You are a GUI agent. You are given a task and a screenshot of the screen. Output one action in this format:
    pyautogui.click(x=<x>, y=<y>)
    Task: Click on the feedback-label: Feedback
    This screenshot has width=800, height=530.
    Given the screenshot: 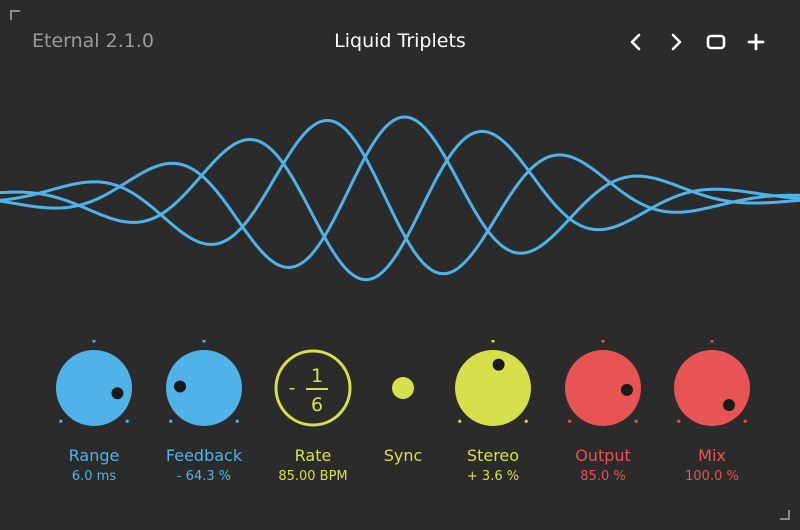 What is the action you would take?
    pyautogui.click(x=204, y=455)
    